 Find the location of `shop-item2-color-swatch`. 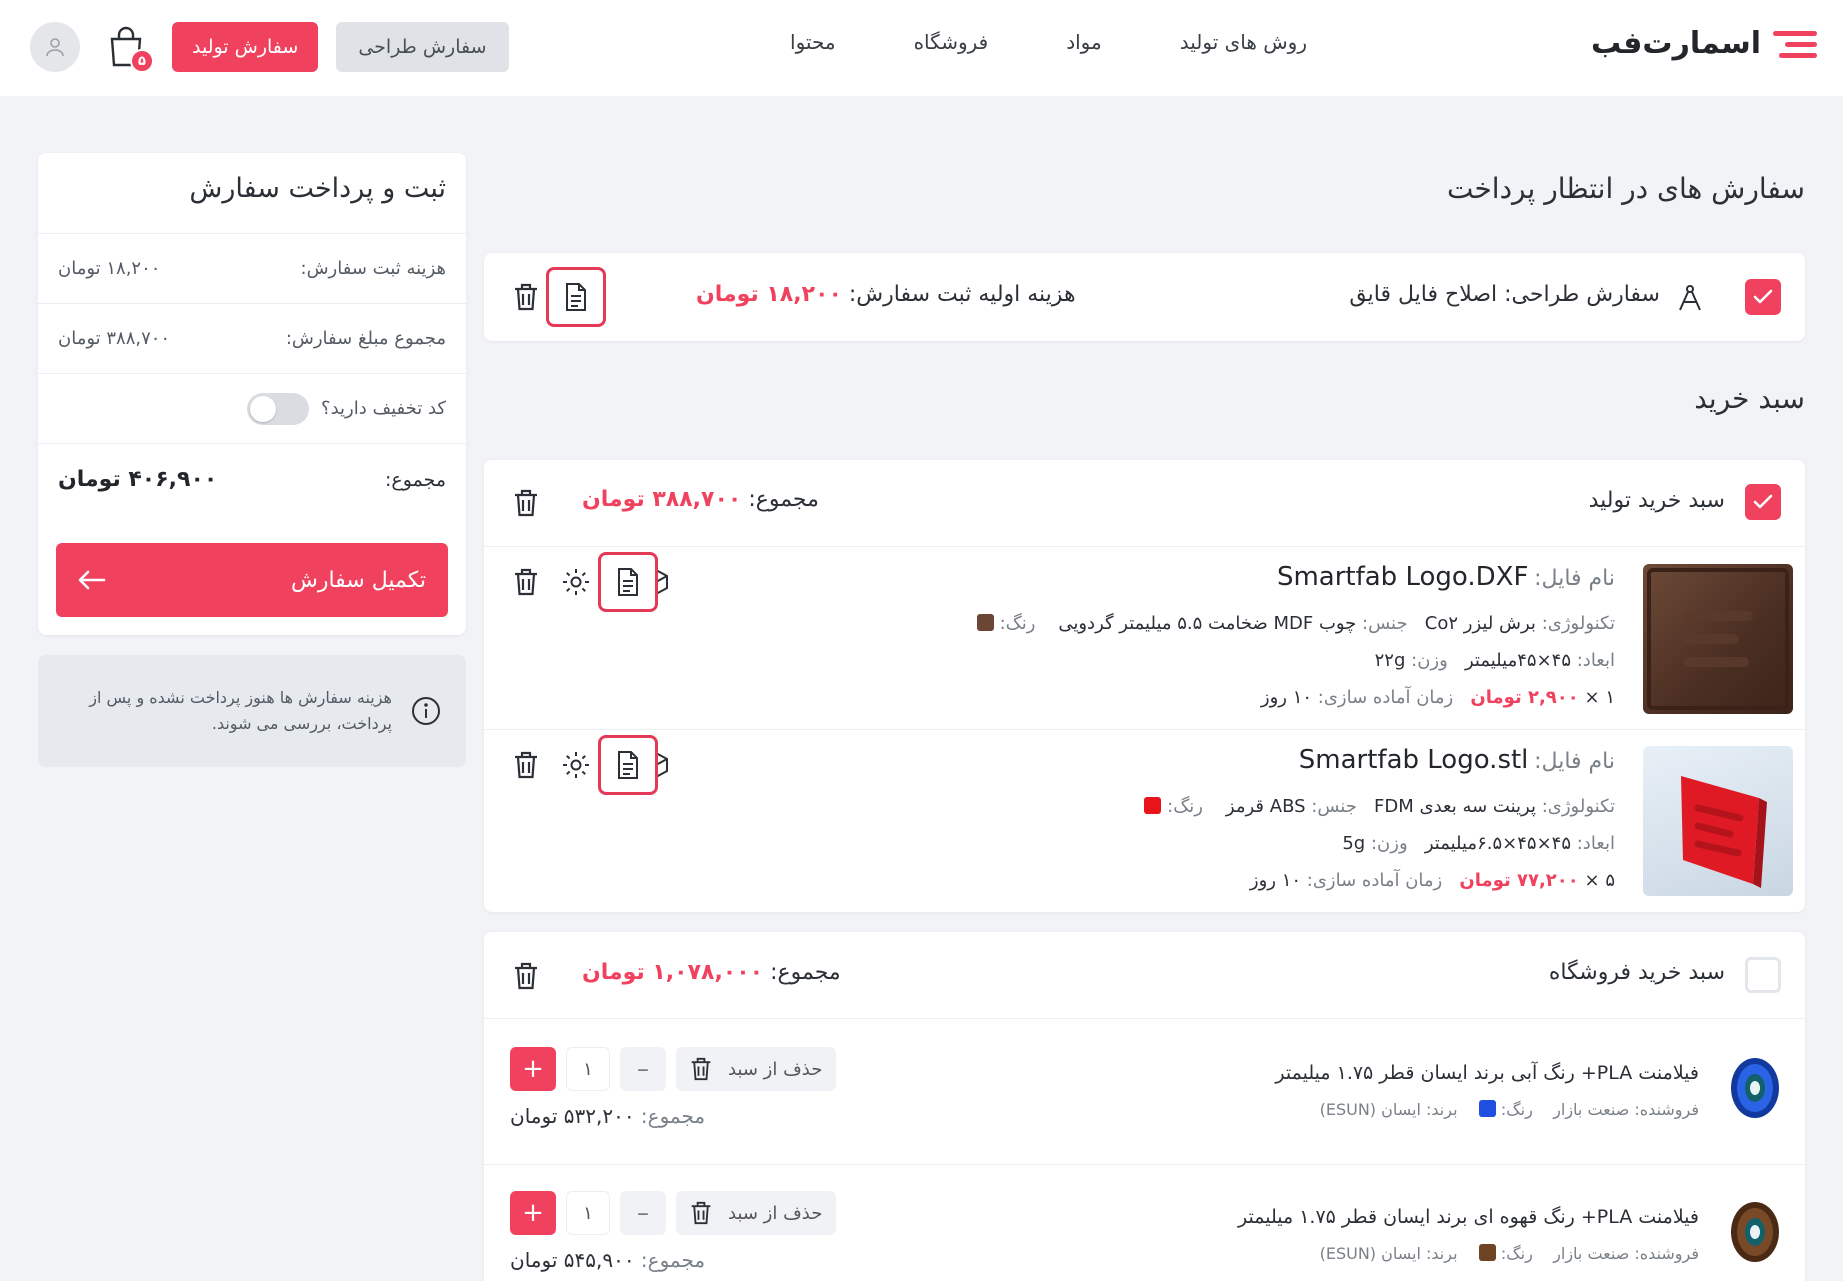

shop-item2-color-swatch is located at coordinates (1487, 1252).